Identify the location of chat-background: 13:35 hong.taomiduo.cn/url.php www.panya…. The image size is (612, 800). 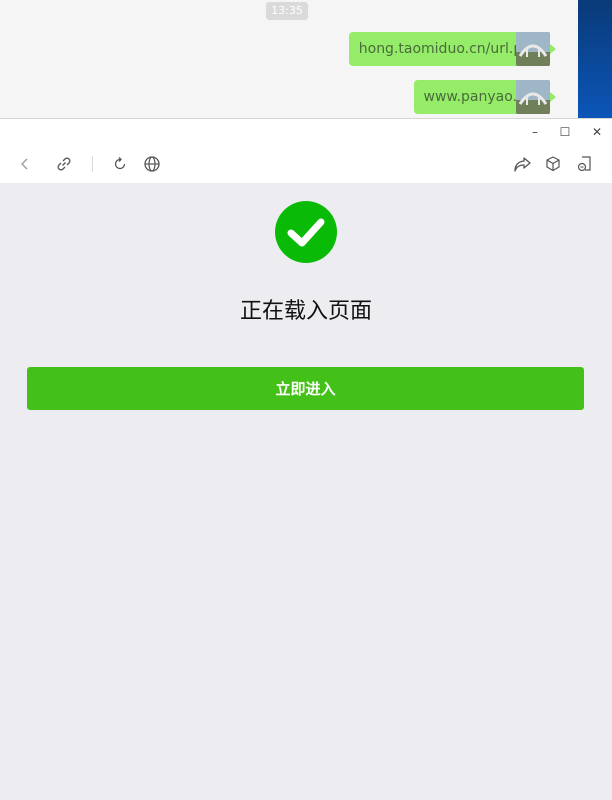
(306, 59).